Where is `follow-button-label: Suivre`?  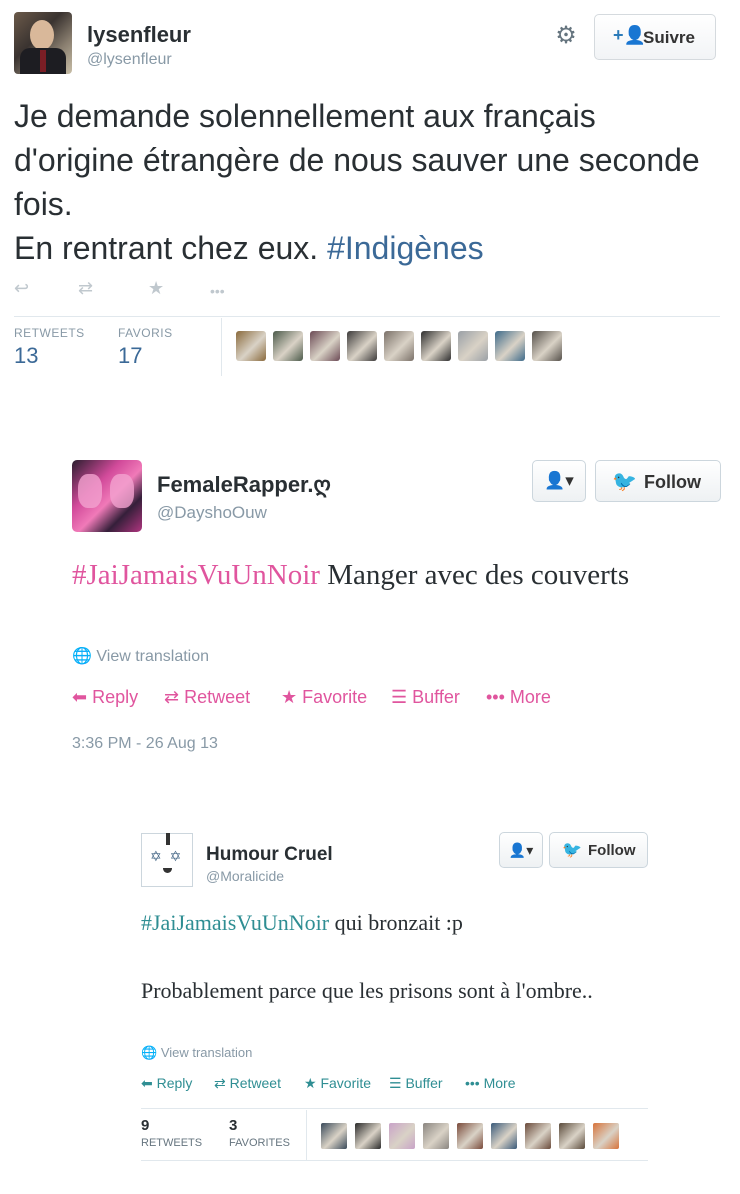
follow-button-label: Suivre is located at coordinates (669, 37).